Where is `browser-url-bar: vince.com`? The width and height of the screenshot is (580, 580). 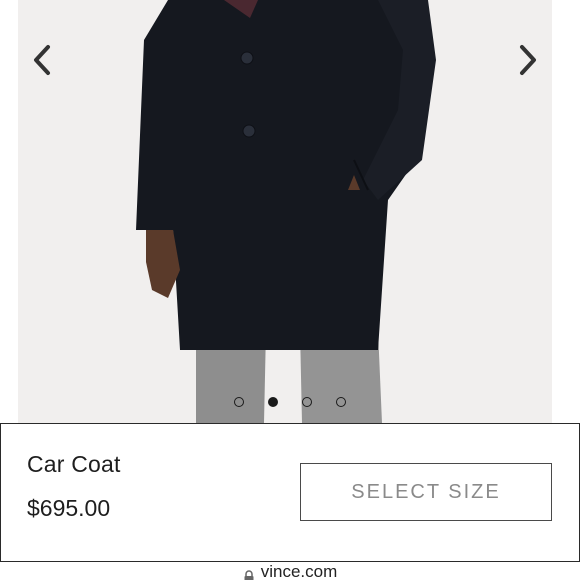 browser-url-bar: vince.com is located at coordinates (290, 571).